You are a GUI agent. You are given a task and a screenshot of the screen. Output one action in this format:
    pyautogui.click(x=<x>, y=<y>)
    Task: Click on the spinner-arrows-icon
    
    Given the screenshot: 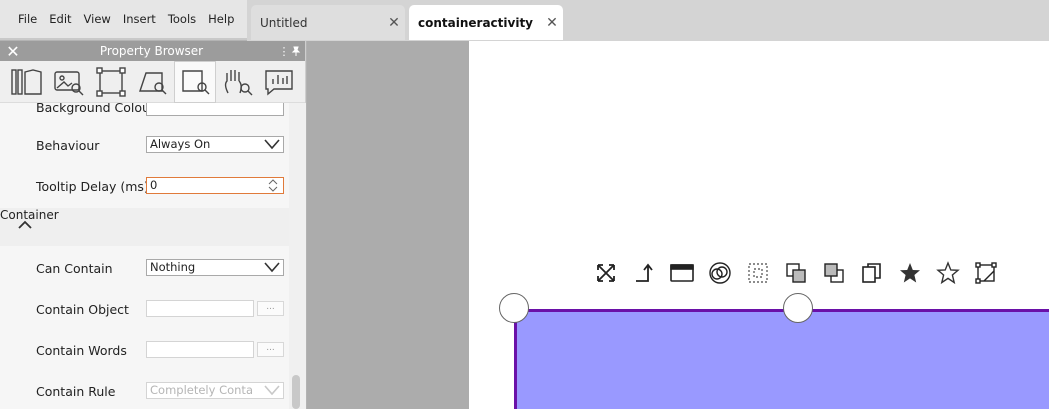 What is the action you would take?
    pyautogui.click(x=273, y=185)
    